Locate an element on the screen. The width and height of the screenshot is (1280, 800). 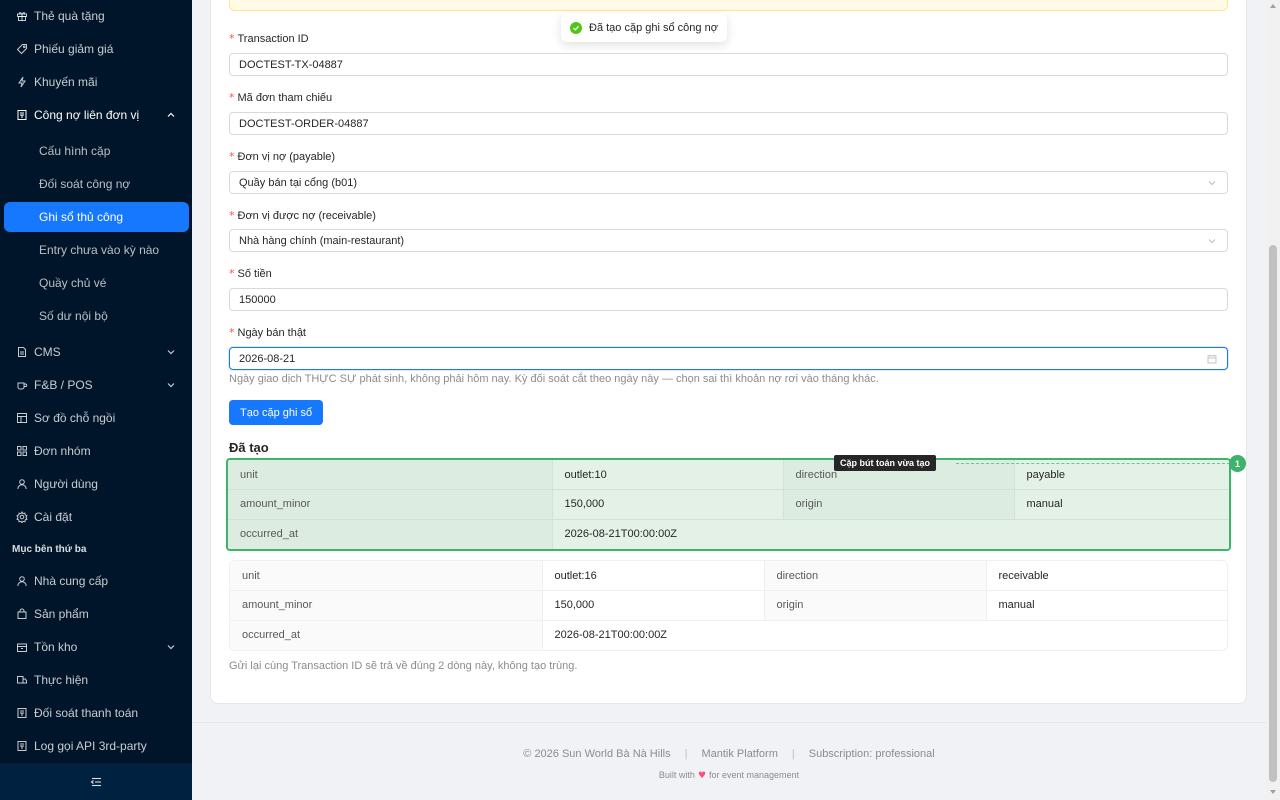
page-scrollbar is located at coordinates (1273, 400).